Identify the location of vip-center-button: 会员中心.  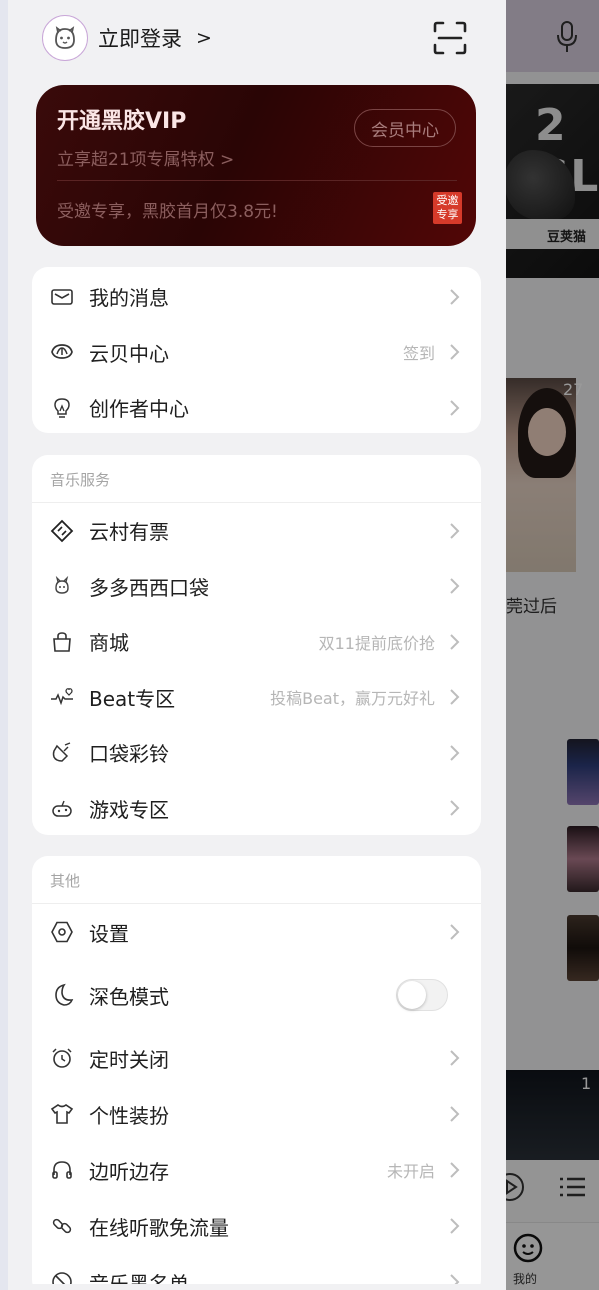
(405, 128).